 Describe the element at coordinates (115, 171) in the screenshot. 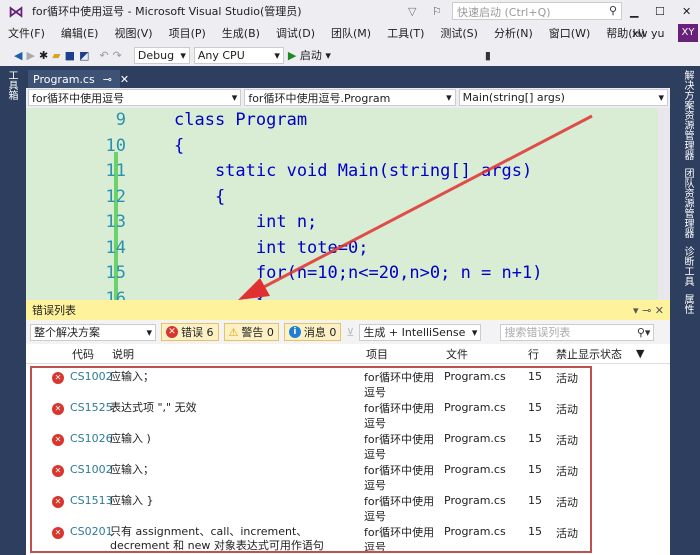

I see `line-number: 11` at that location.